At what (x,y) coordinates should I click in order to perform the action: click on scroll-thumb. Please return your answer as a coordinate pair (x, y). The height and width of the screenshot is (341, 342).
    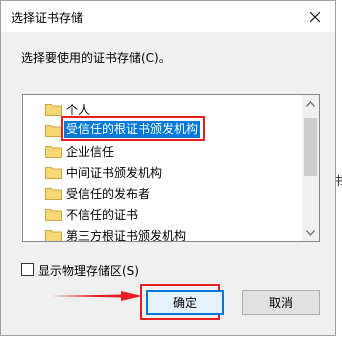
    Looking at the image, I should click on (310, 147).